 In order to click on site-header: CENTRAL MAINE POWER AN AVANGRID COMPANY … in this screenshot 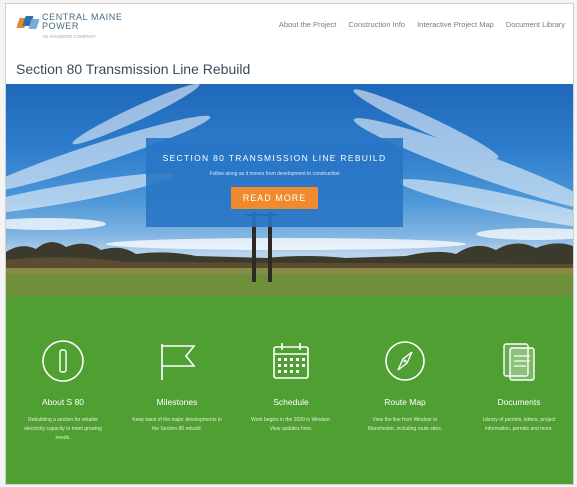, I will do `click(289, 29)`.